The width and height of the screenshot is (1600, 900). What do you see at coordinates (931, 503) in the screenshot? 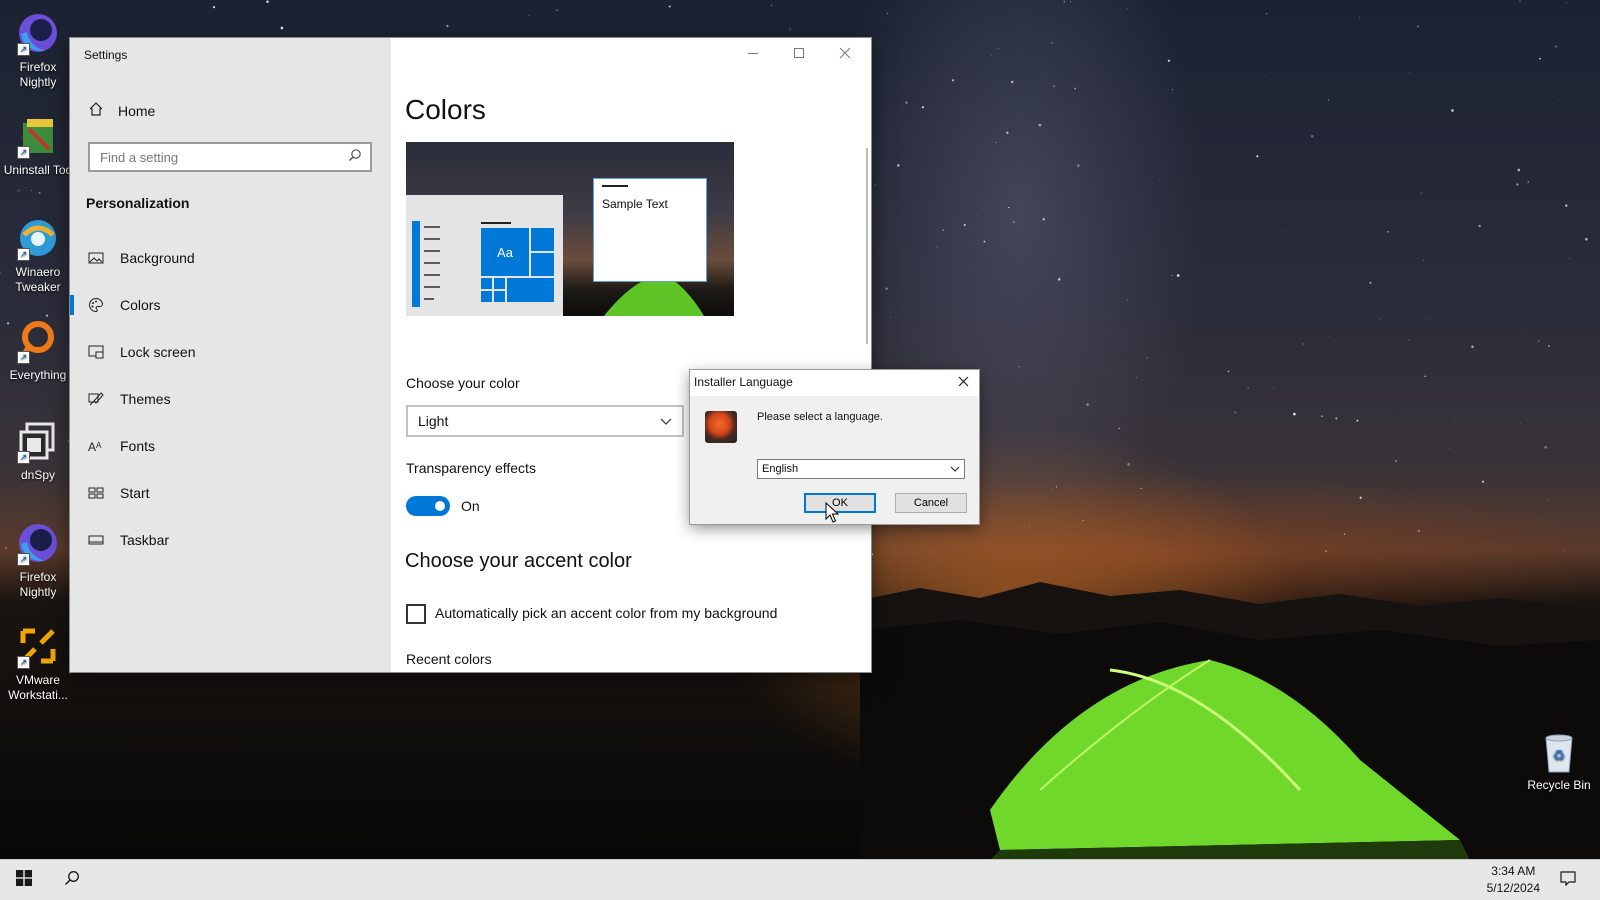
I see `cancel-button: Cancel` at bounding box center [931, 503].